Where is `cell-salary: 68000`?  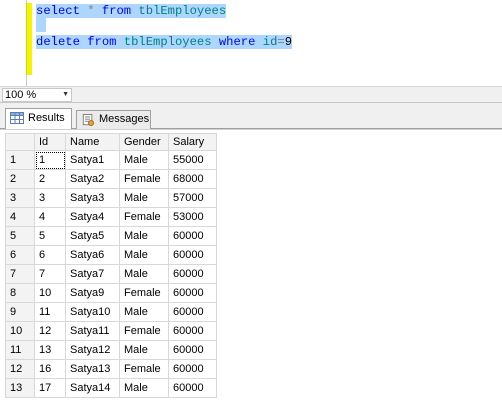
cell-salary: 68000 is located at coordinates (192, 179).